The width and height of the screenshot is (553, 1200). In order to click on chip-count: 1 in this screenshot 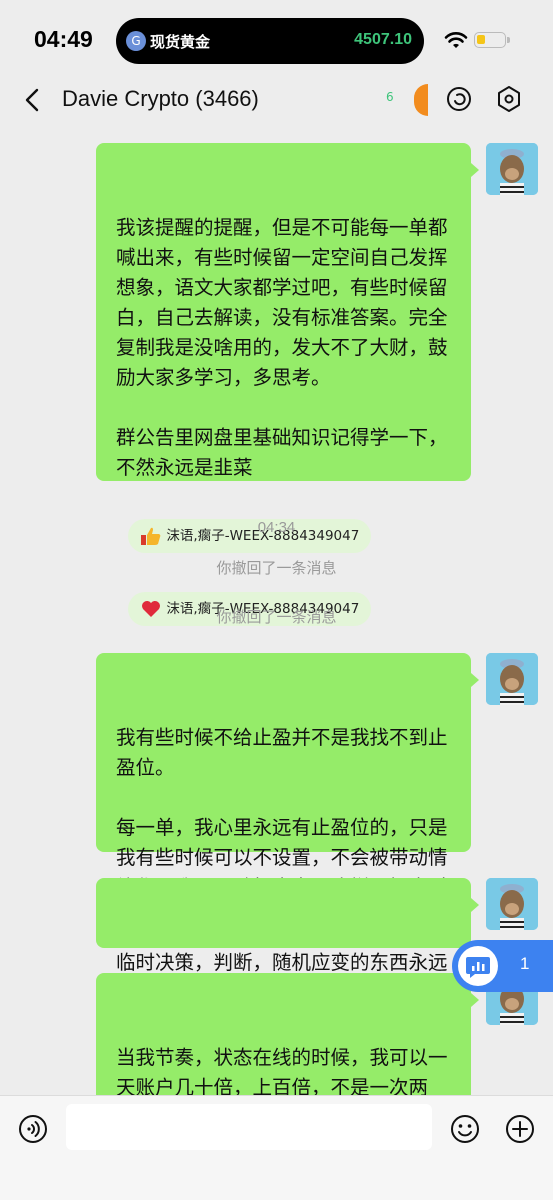, I will do `click(525, 963)`.